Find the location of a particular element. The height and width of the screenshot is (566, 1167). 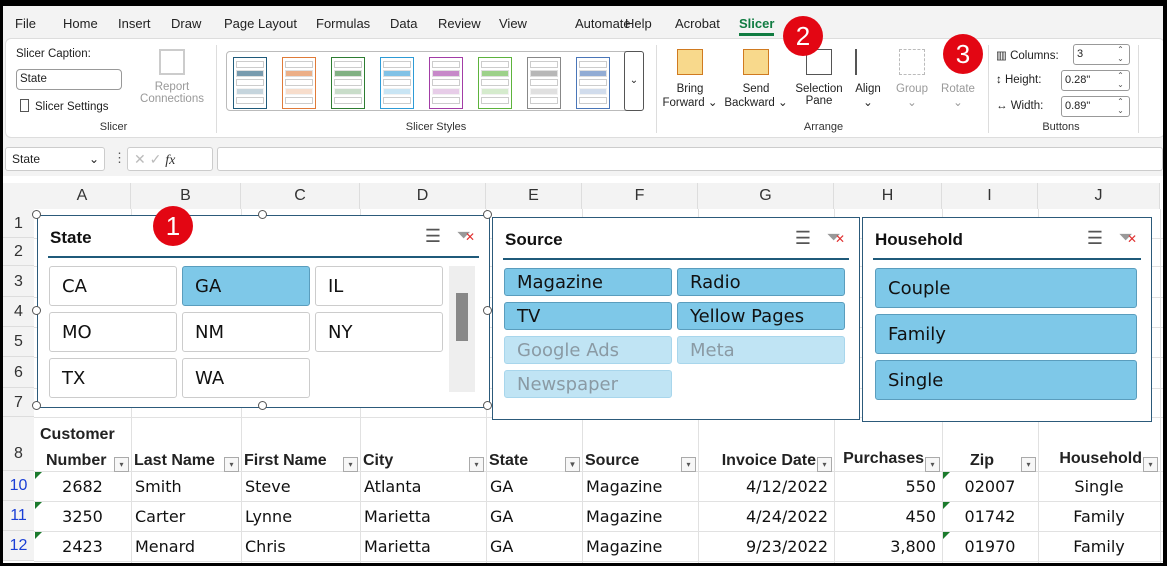

tab-formulas: Formulas is located at coordinates (343, 23).